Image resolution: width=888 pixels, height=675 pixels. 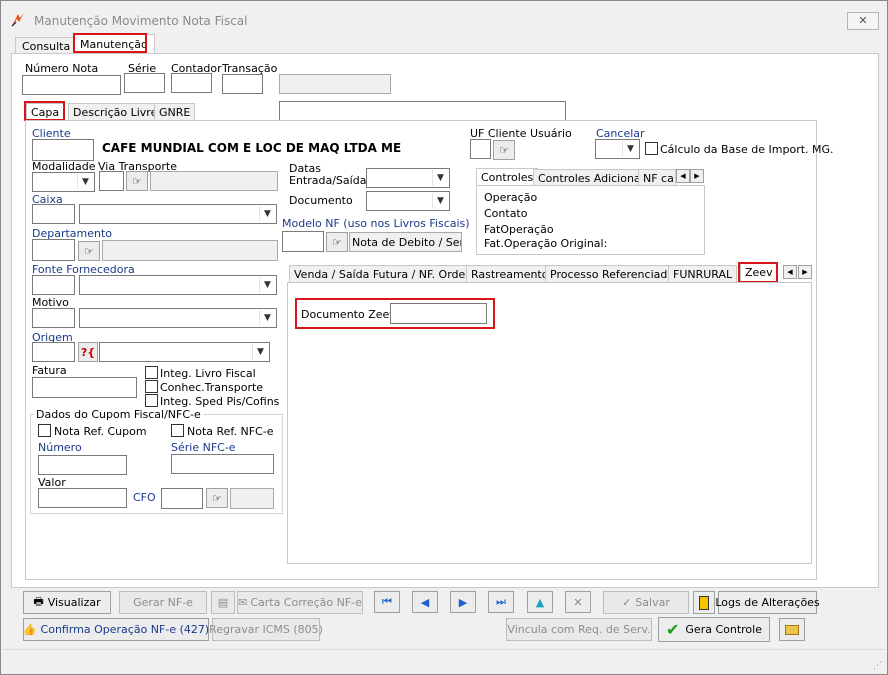 I want to click on caixa-select: ▼, so click(x=178, y=214).